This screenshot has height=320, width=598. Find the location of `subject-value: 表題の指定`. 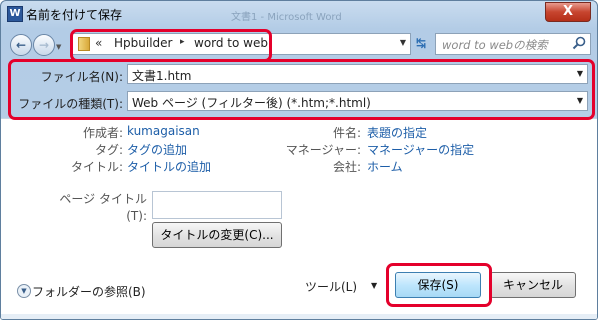

subject-value: 表題の指定 is located at coordinates (397, 132).